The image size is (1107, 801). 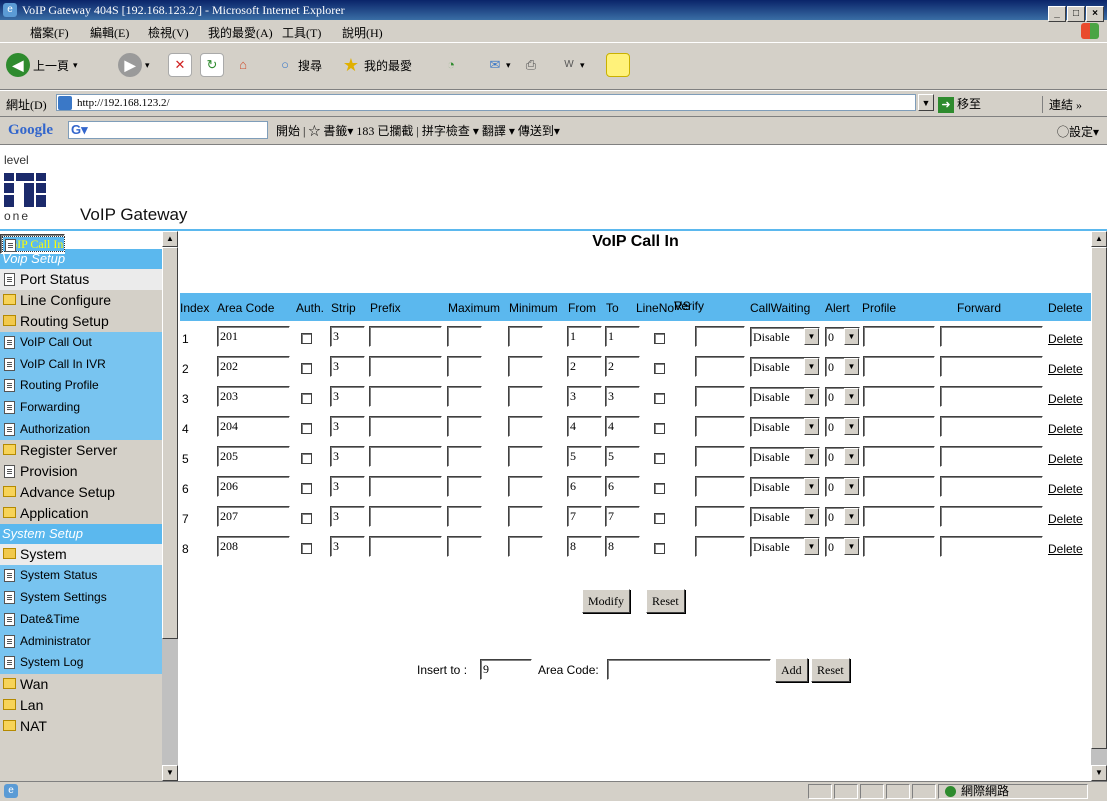 What do you see at coordinates (1062, 104) in the screenshot?
I see `links-button: 連結 »` at bounding box center [1062, 104].